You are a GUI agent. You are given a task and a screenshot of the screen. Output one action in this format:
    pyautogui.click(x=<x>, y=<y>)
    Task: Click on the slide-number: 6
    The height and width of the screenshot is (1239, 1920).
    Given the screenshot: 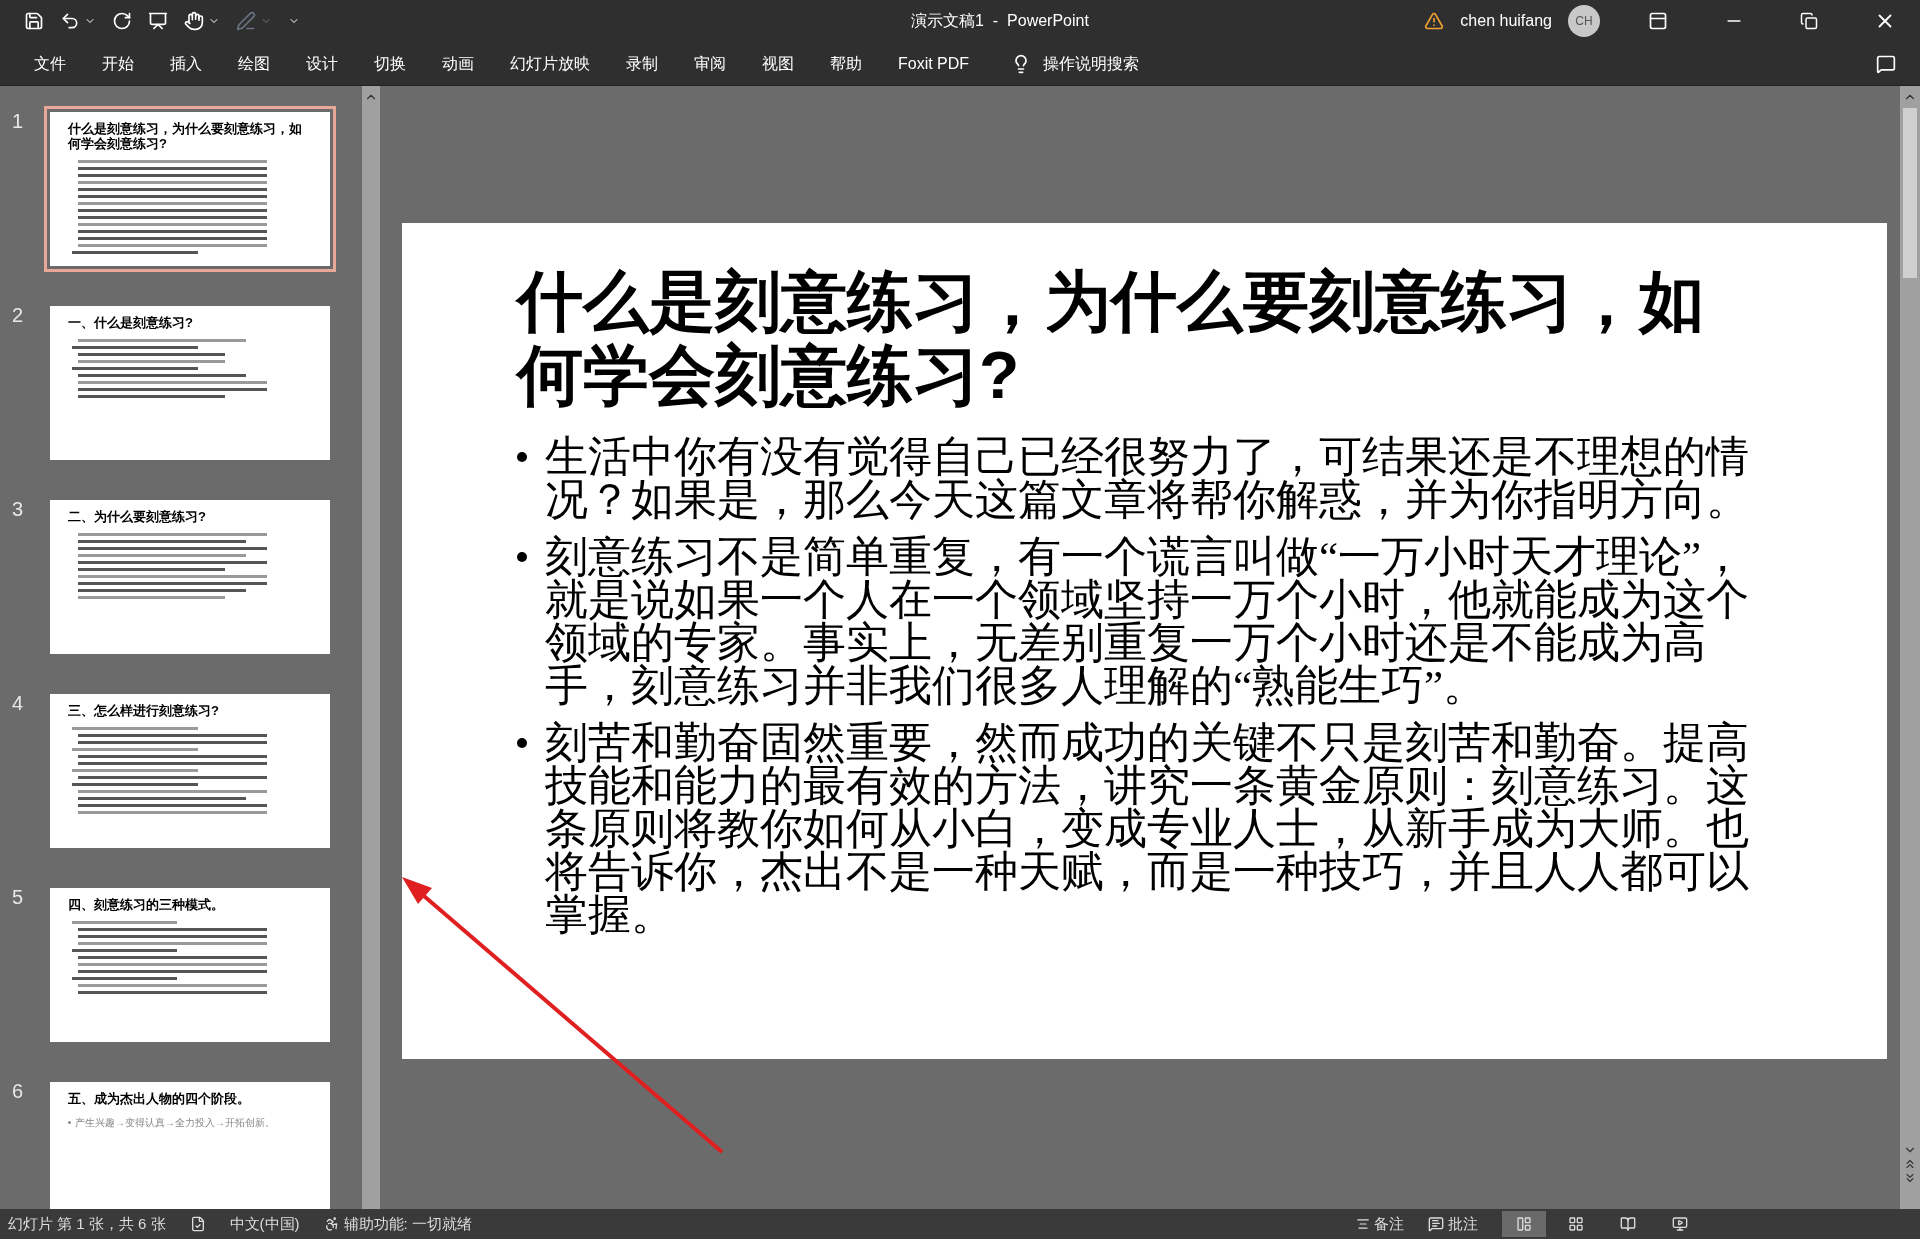 What is the action you would take?
    pyautogui.click(x=18, y=1091)
    